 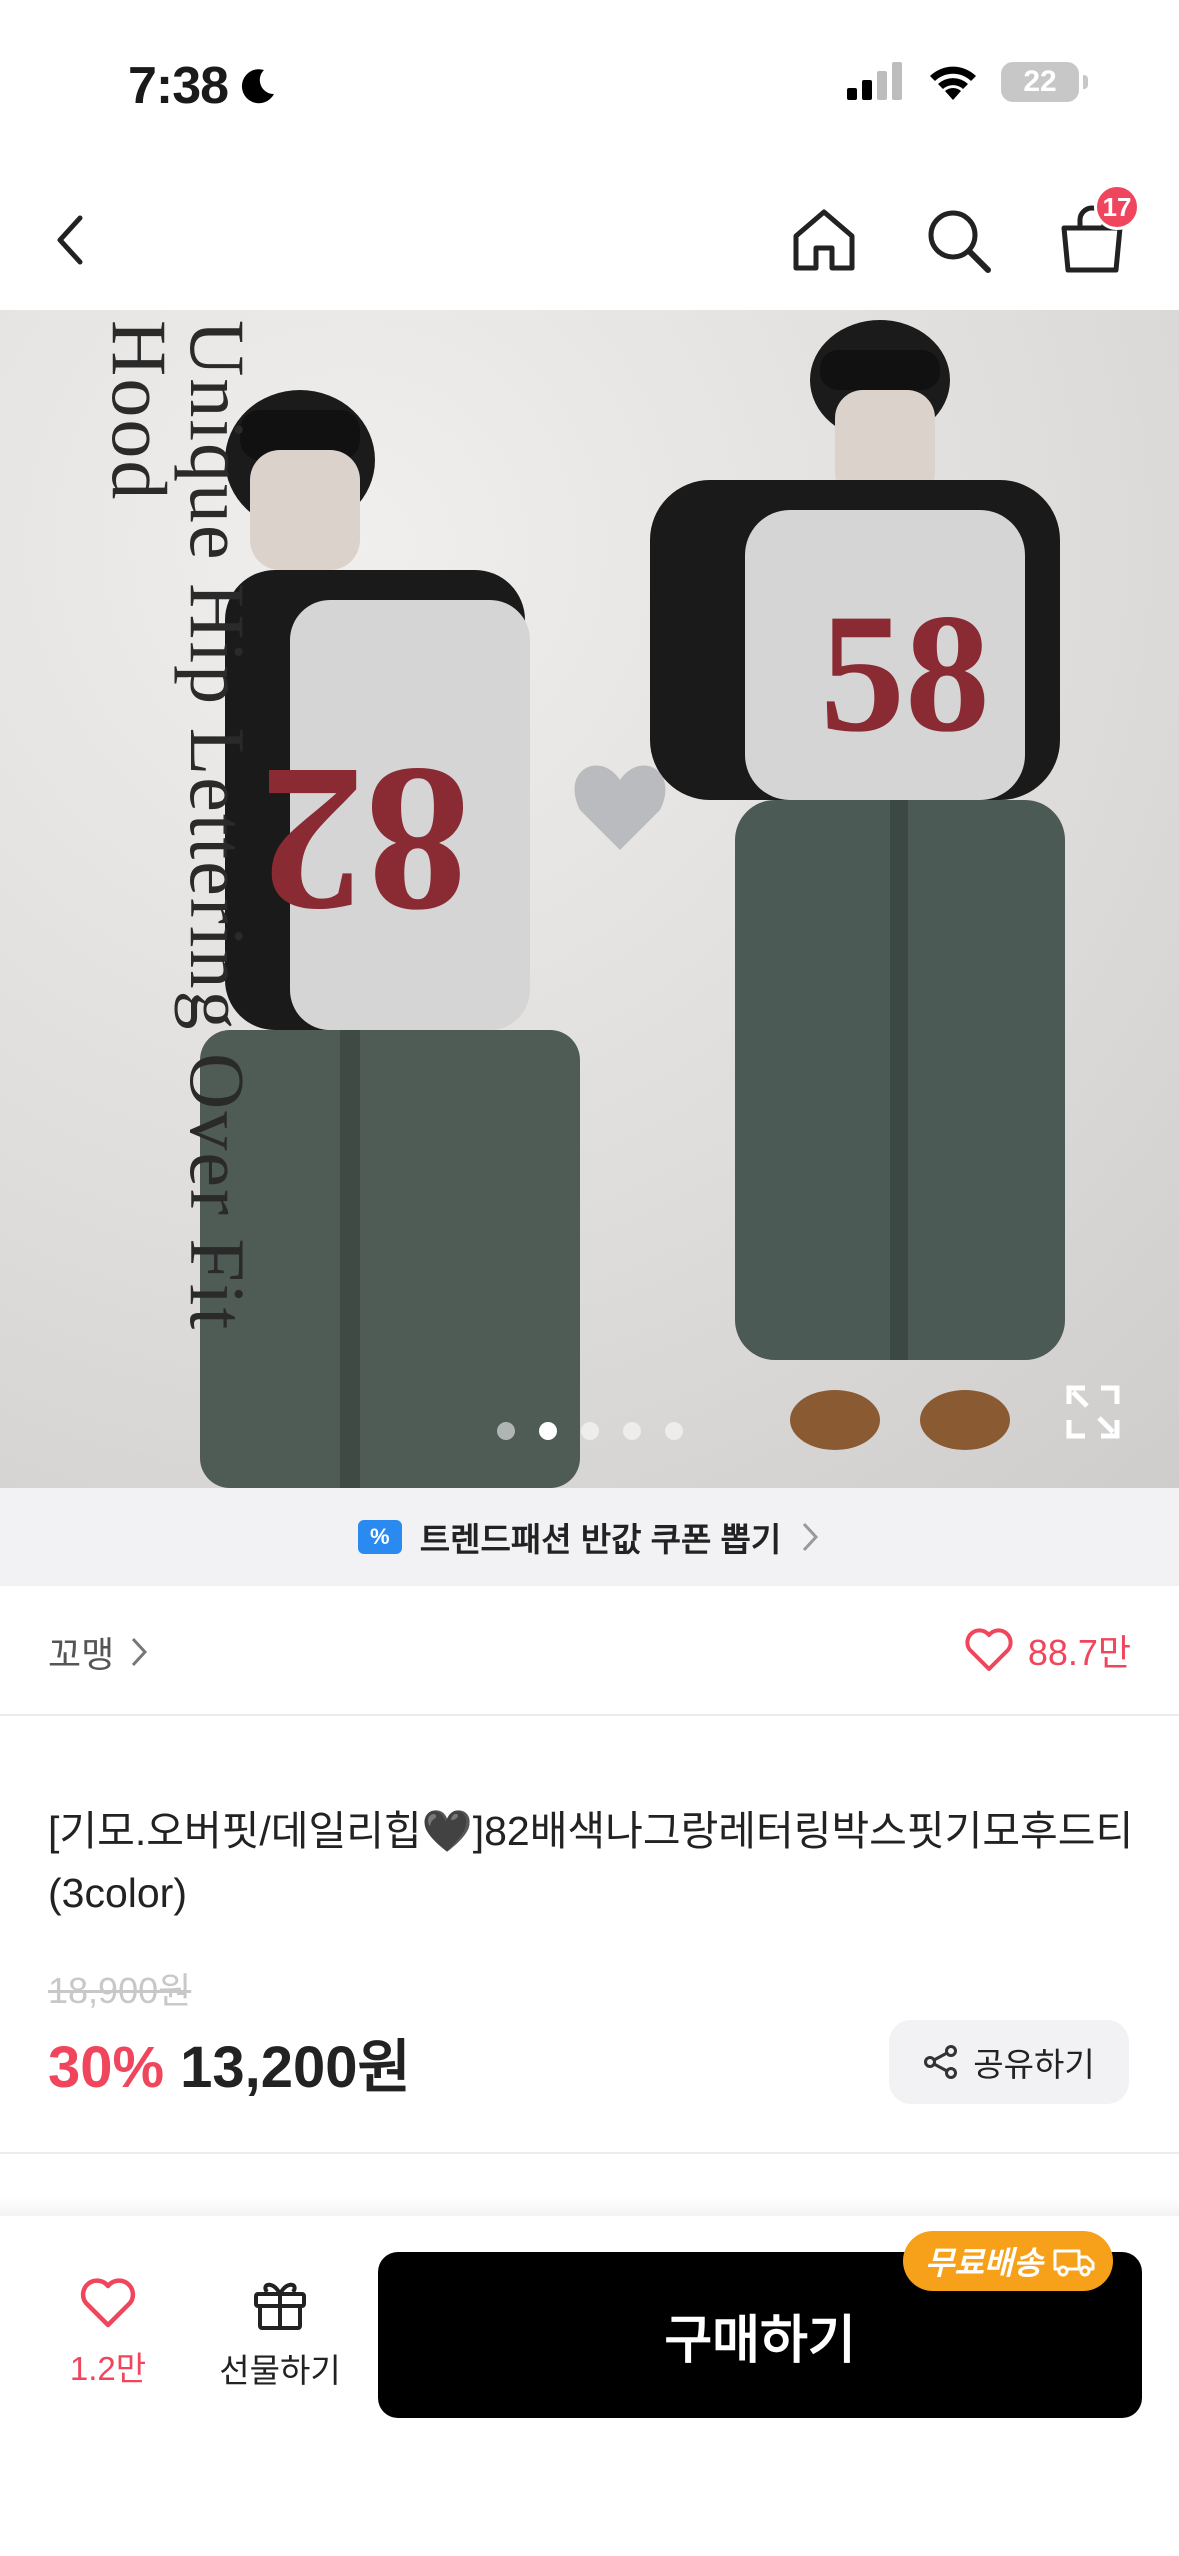 I want to click on coupon-banner: % 트렌드패션 반값 쿠폰 뽑기, so click(x=589, y=1537).